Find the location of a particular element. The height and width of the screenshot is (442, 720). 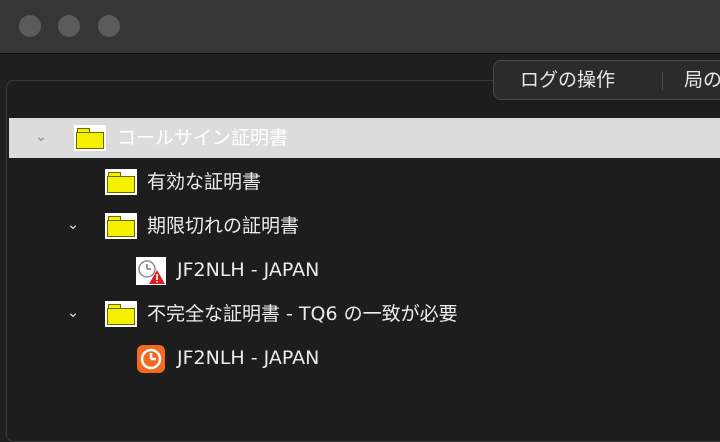

tree-item-label: 不完全な証明書 - TQ6 の一致が必要 is located at coordinates (302, 314).